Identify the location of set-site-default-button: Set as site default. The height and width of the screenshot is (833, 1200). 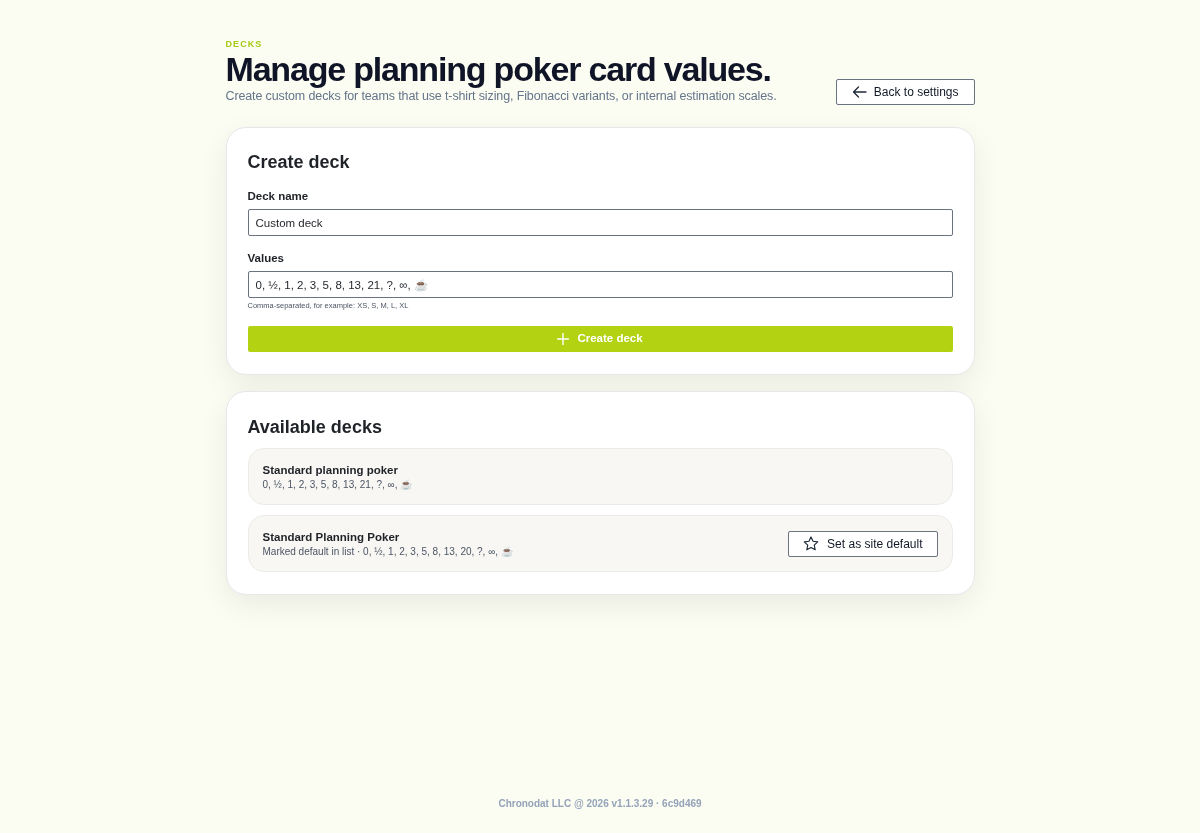
(863, 543).